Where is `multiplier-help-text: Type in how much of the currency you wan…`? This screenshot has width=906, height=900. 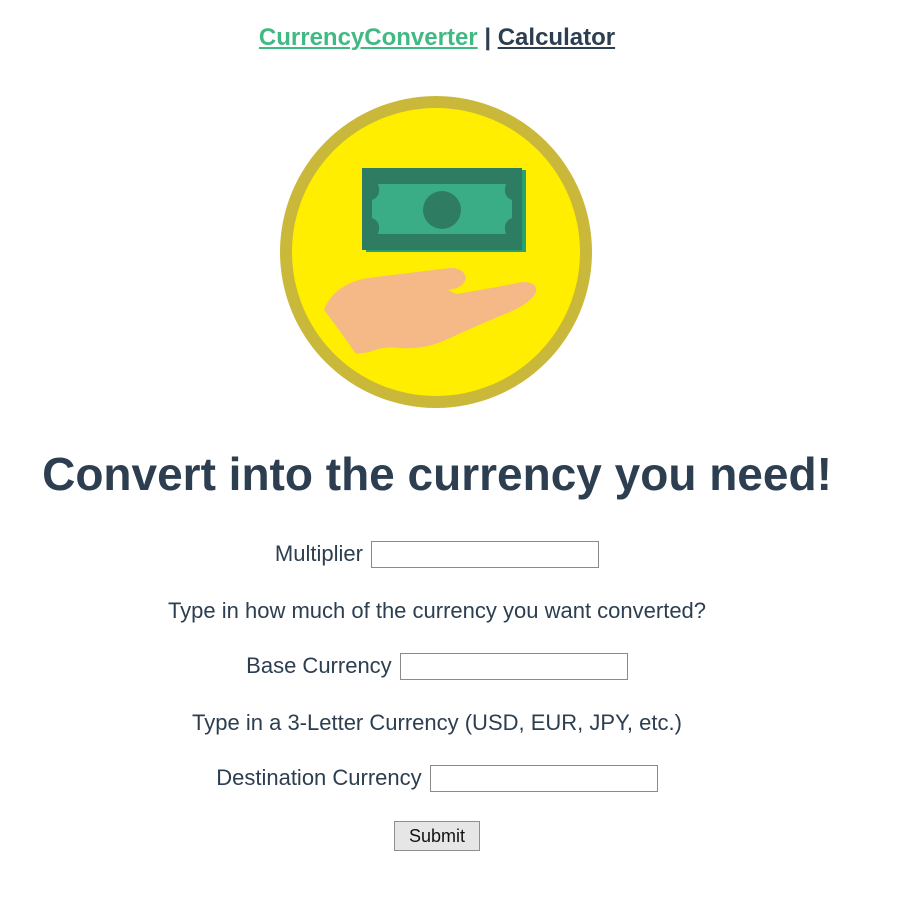 multiplier-help-text: Type in how much of the currency you wan… is located at coordinates (437, 610).